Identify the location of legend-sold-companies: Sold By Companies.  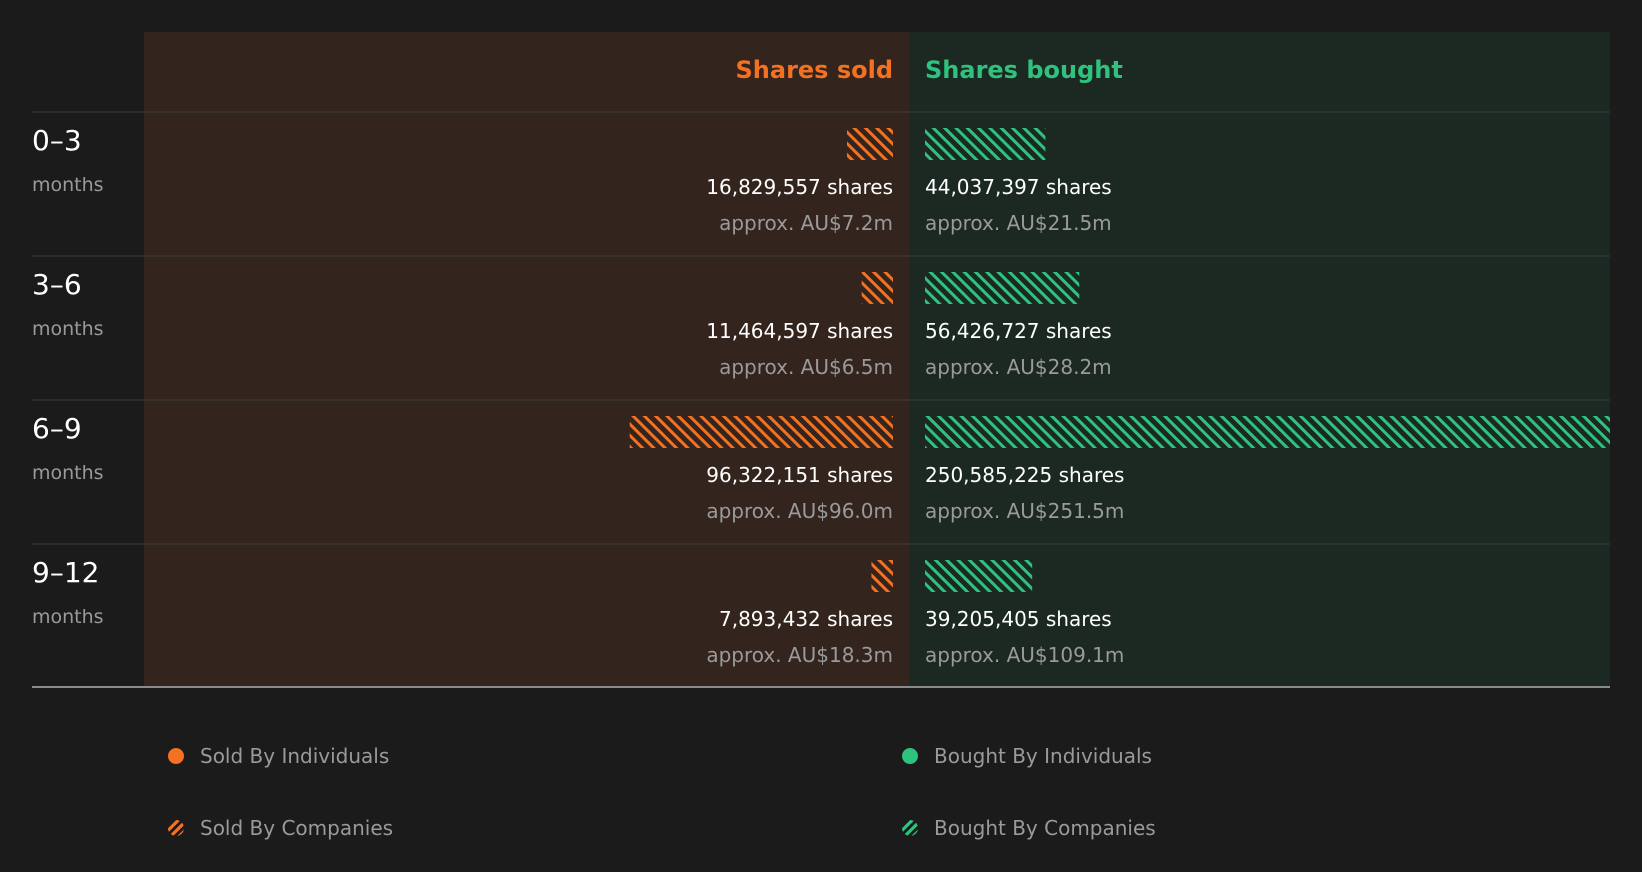
(280, 828).